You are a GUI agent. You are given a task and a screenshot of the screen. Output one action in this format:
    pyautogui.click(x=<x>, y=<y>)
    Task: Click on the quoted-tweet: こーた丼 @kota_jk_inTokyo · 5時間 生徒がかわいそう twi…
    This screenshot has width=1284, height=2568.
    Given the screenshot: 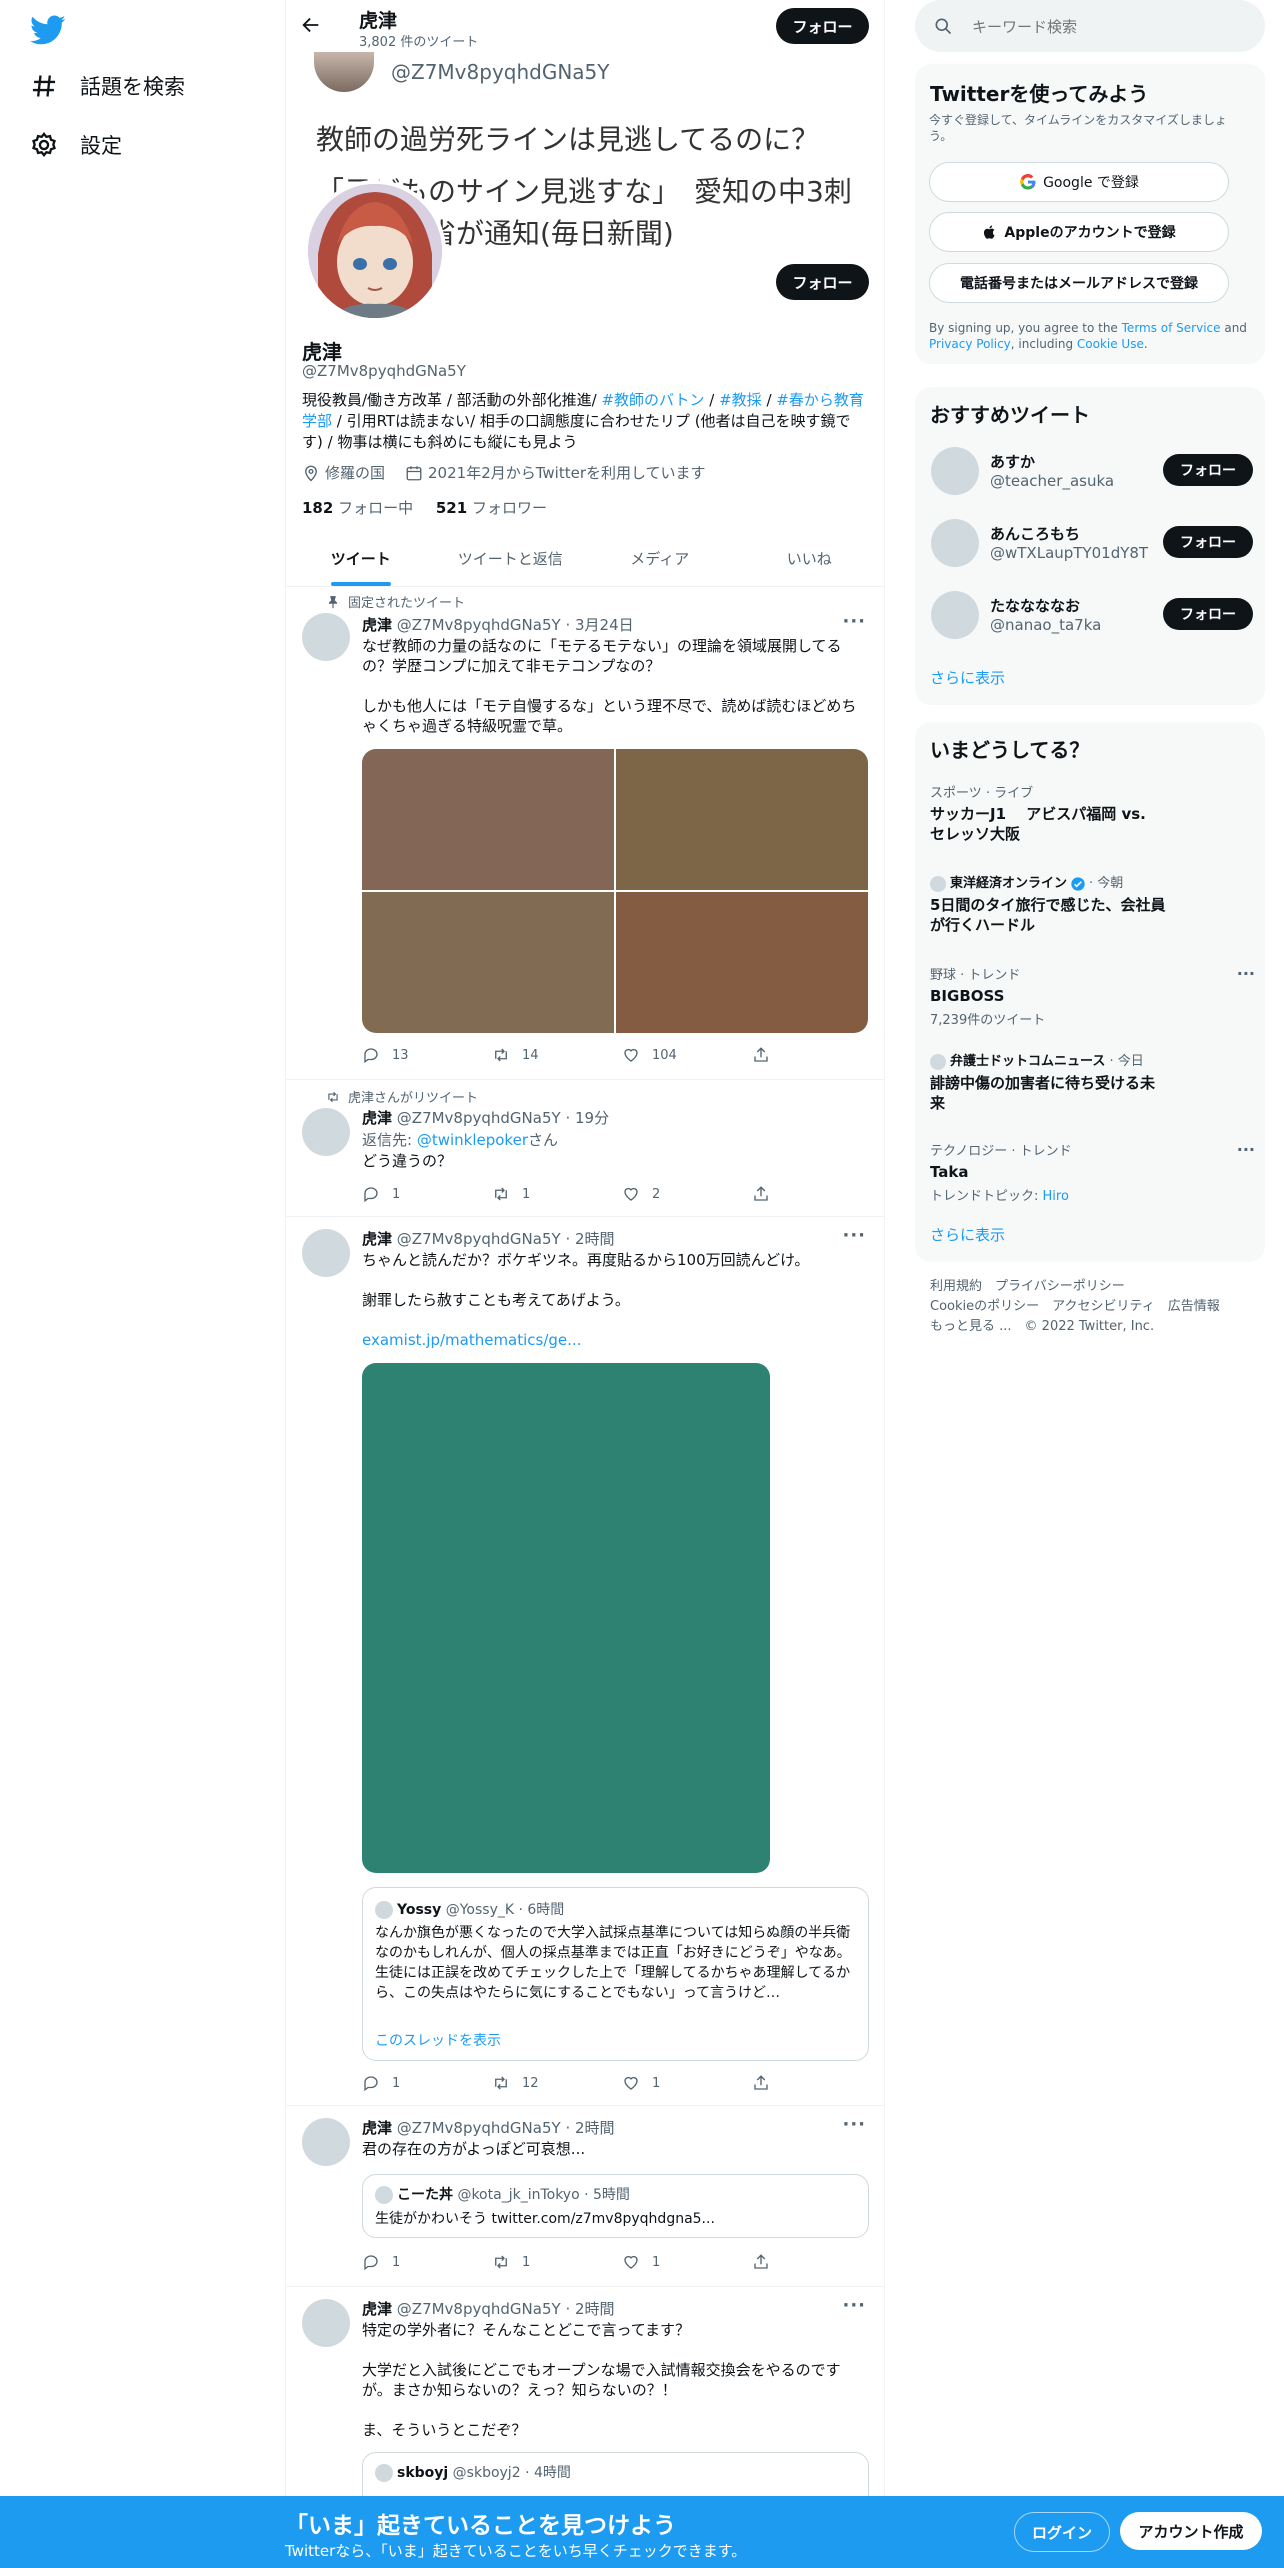 What is the action you would take?
    pyautogui.click(x=615, y=2206)
    